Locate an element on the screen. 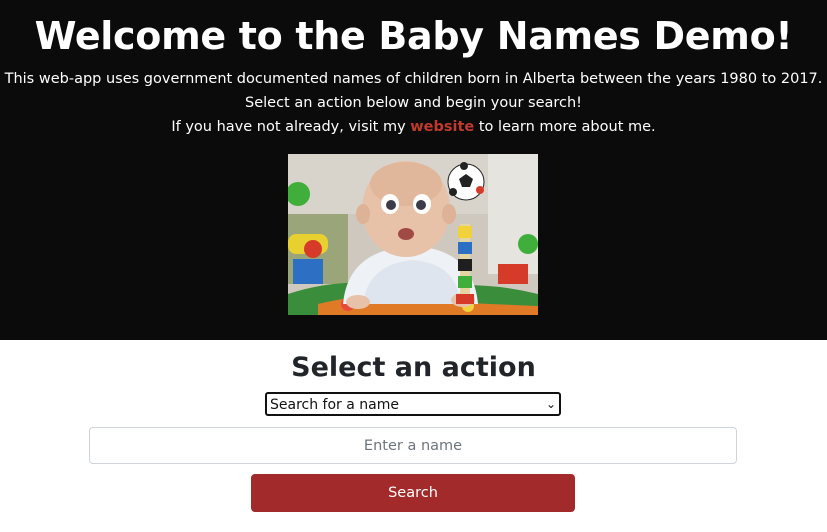  baby-illustration is located at coordinates (413, 234).